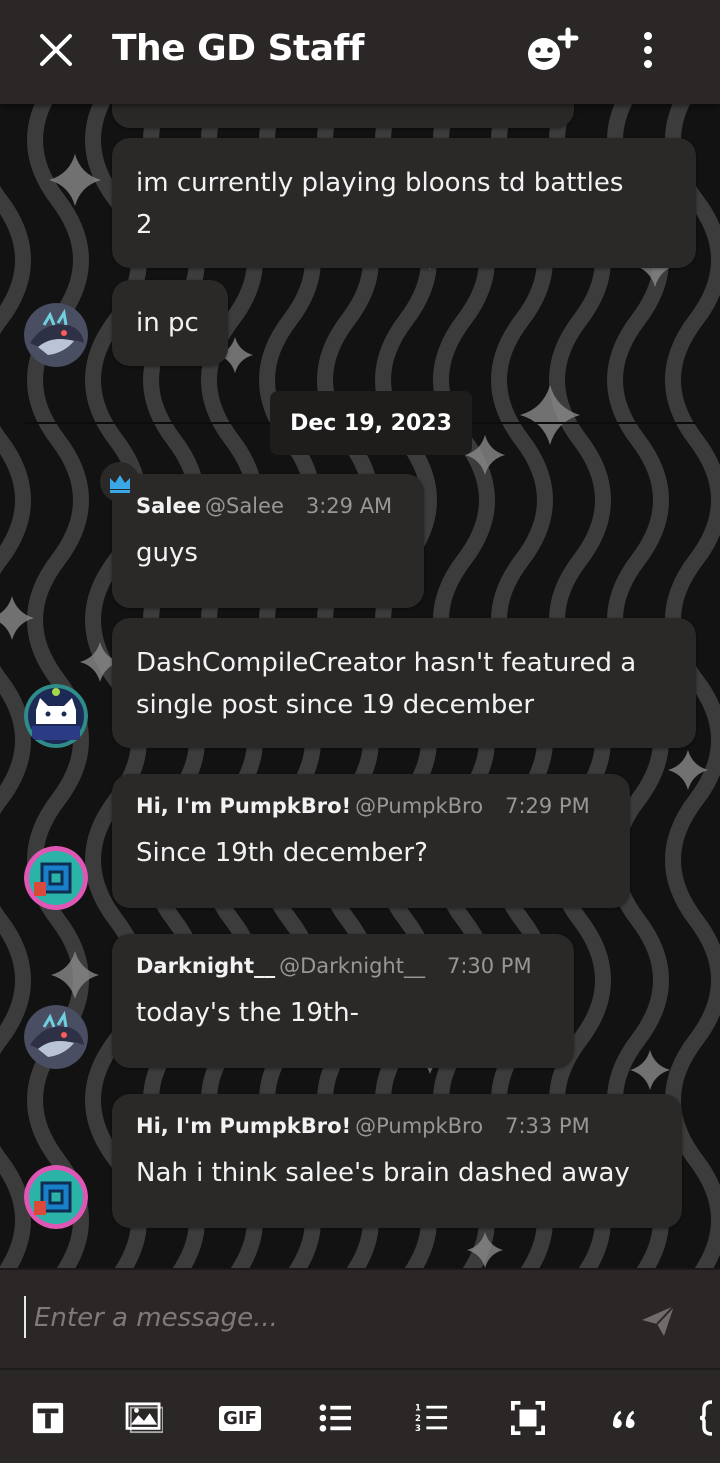 The image size is (720, 1463). I want to click on message-text: Since 19th december?, so click(282, 853).